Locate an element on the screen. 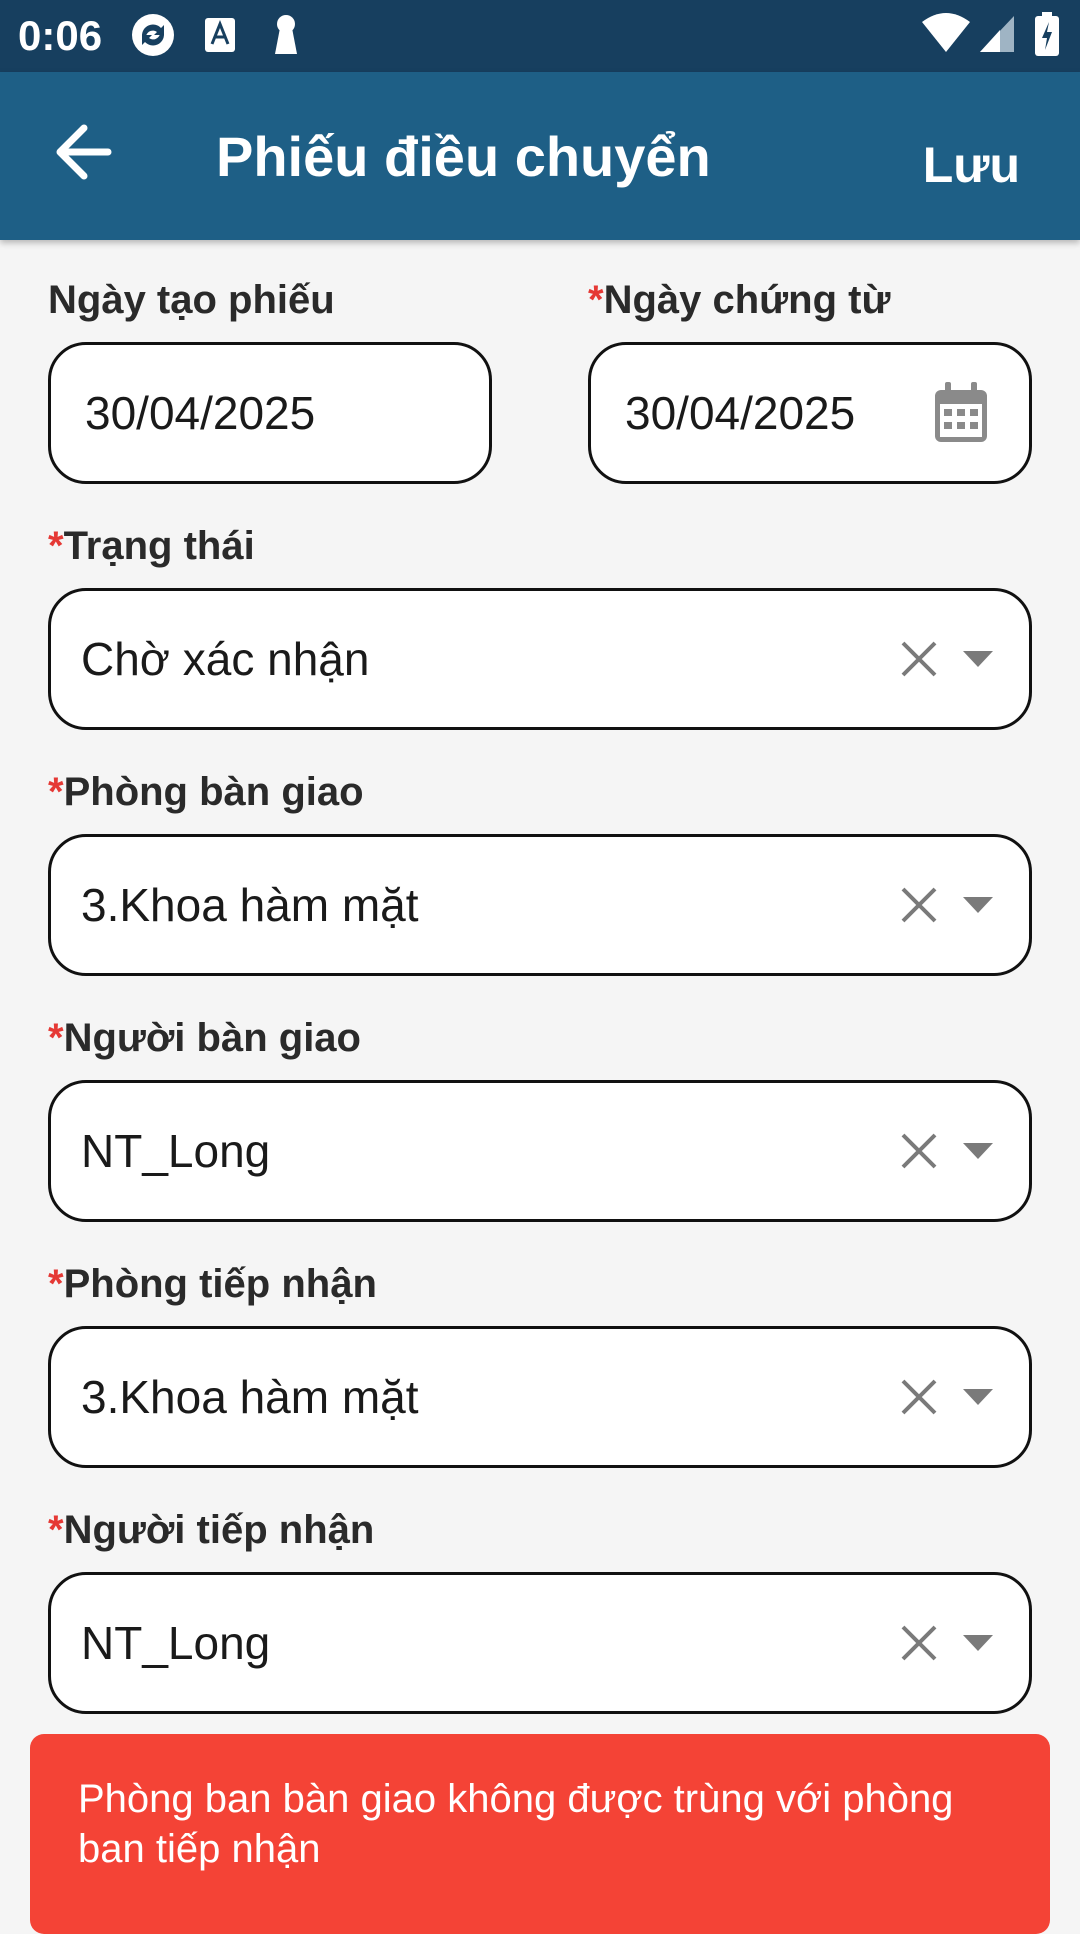 The image size is (1080, 1934). created-date-field: 30/04/2025 is located at coordinates (270, 413).